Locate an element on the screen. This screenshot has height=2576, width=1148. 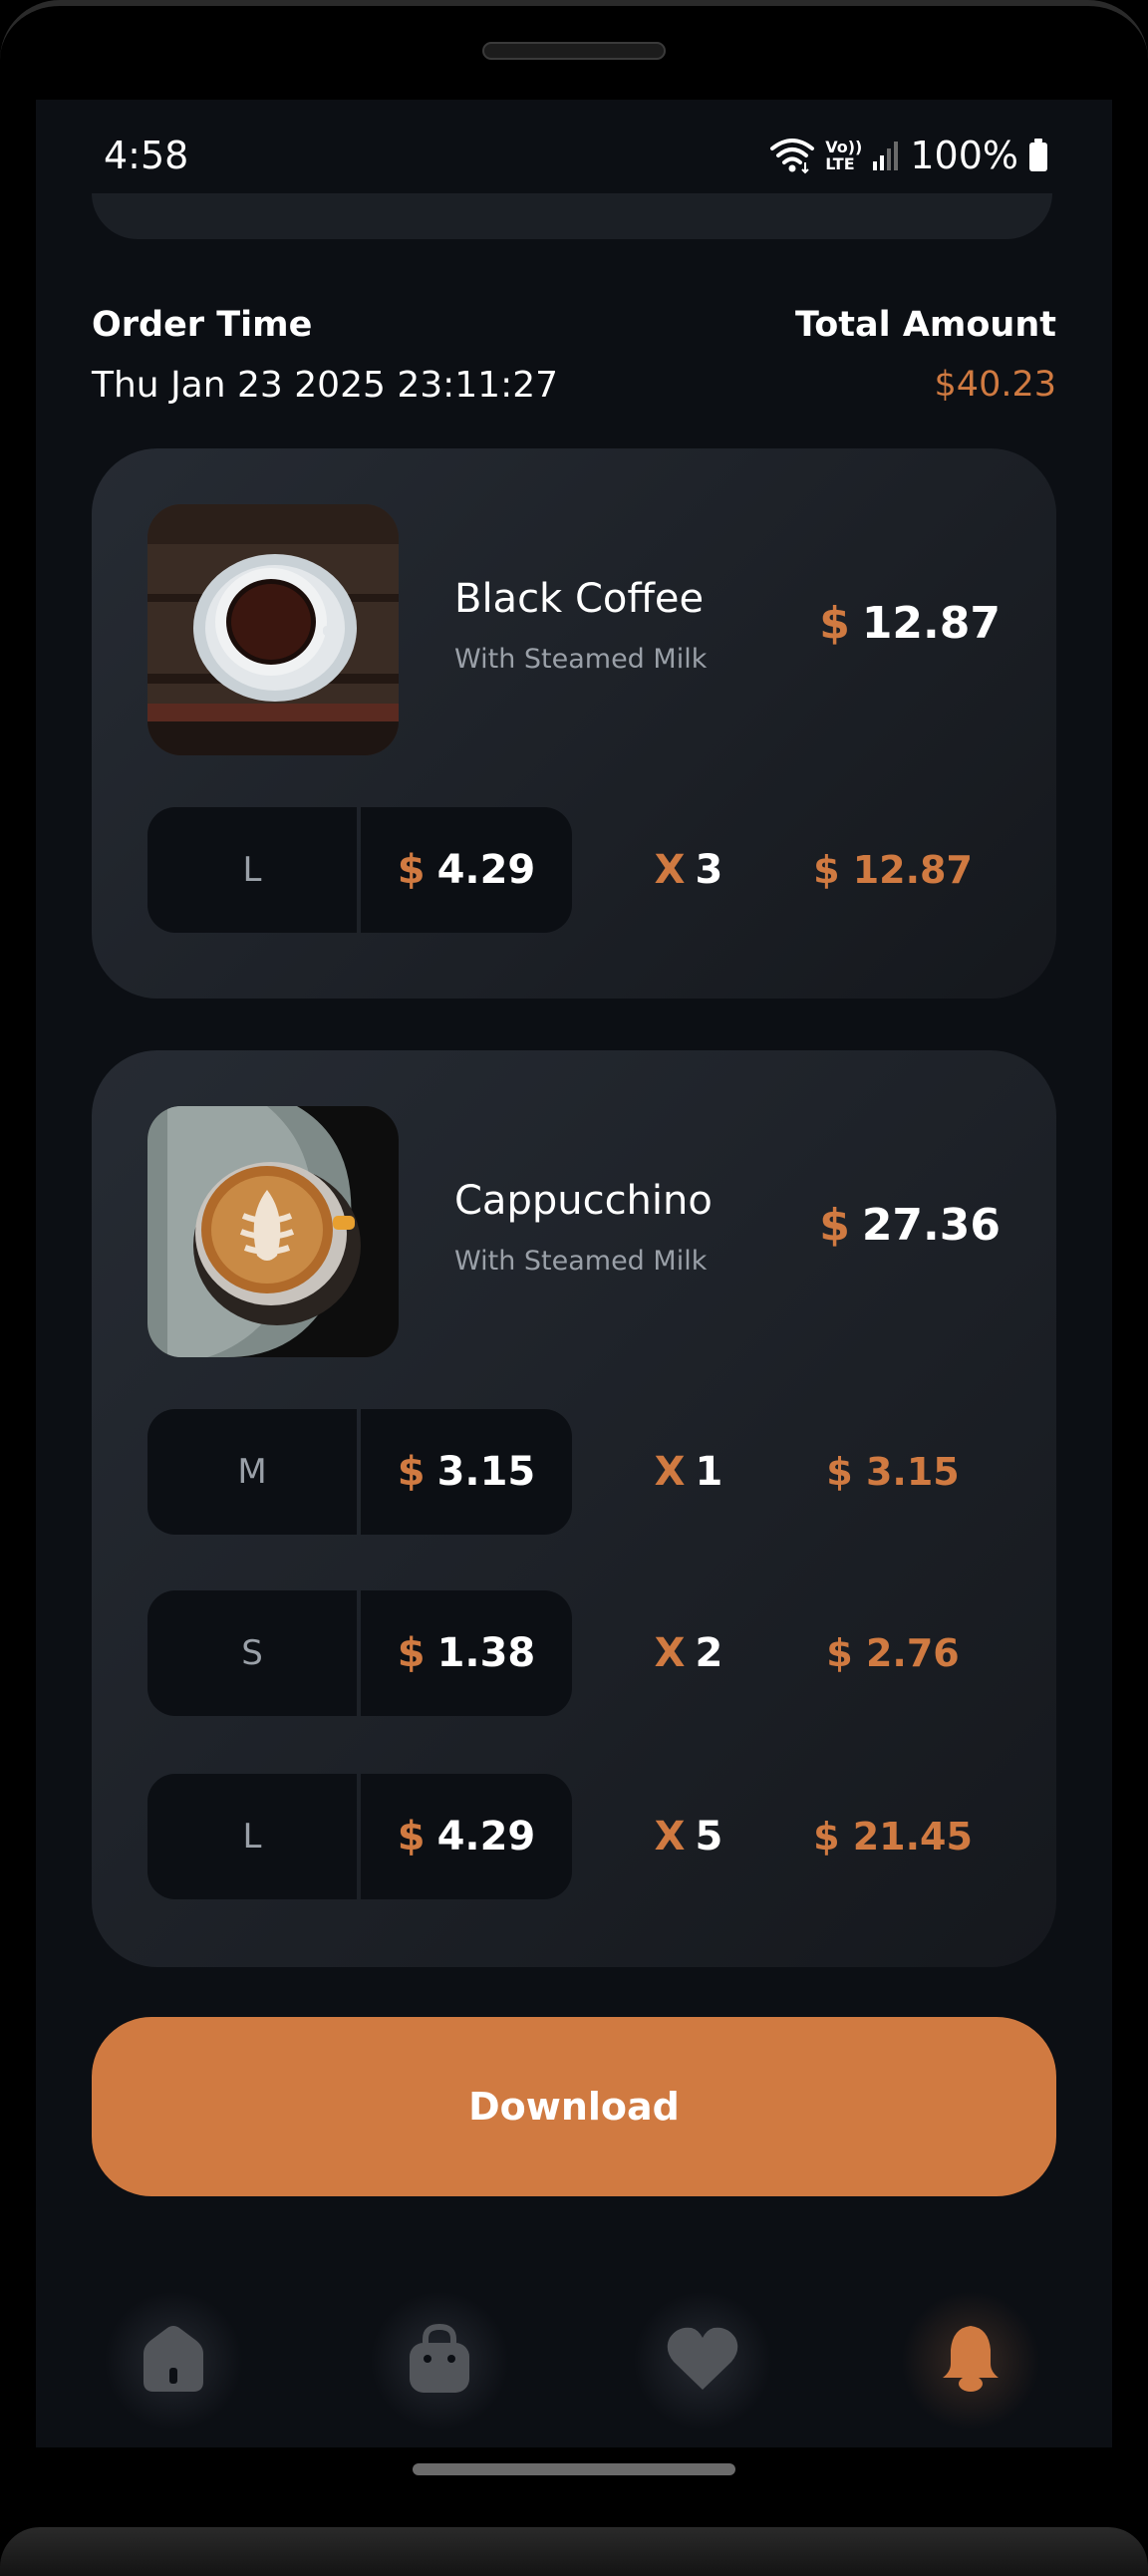
product-price-value: 12.87 is located at coordinates (931, 623).